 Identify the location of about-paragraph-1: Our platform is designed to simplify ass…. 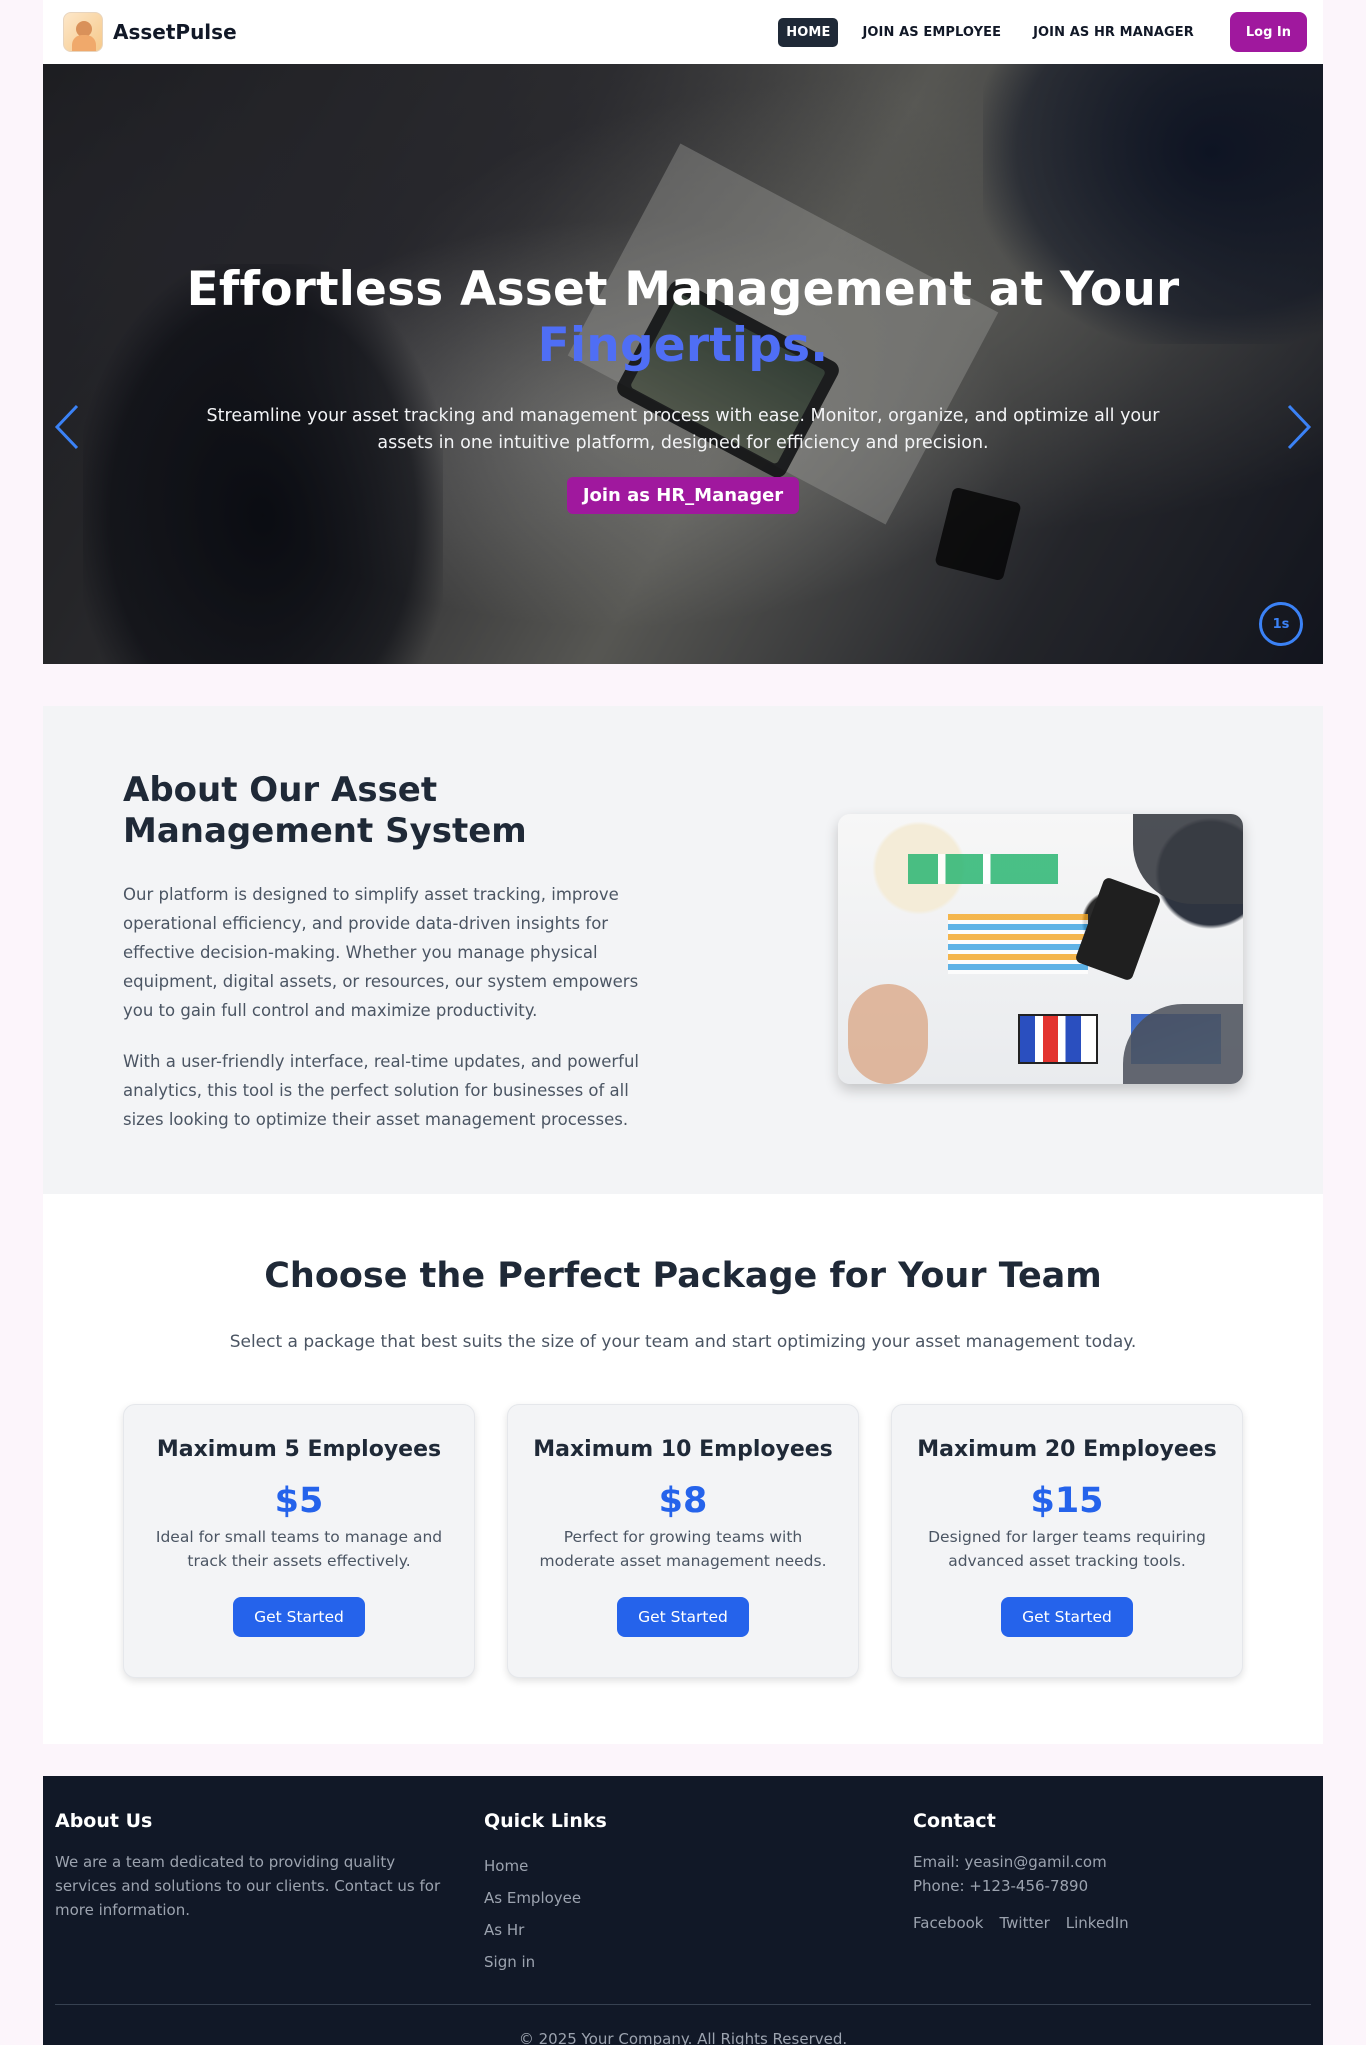
(381, 952).